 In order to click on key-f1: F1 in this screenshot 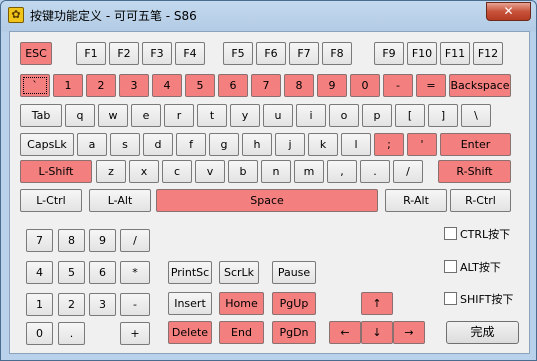, I will do `click(91, 53)`.